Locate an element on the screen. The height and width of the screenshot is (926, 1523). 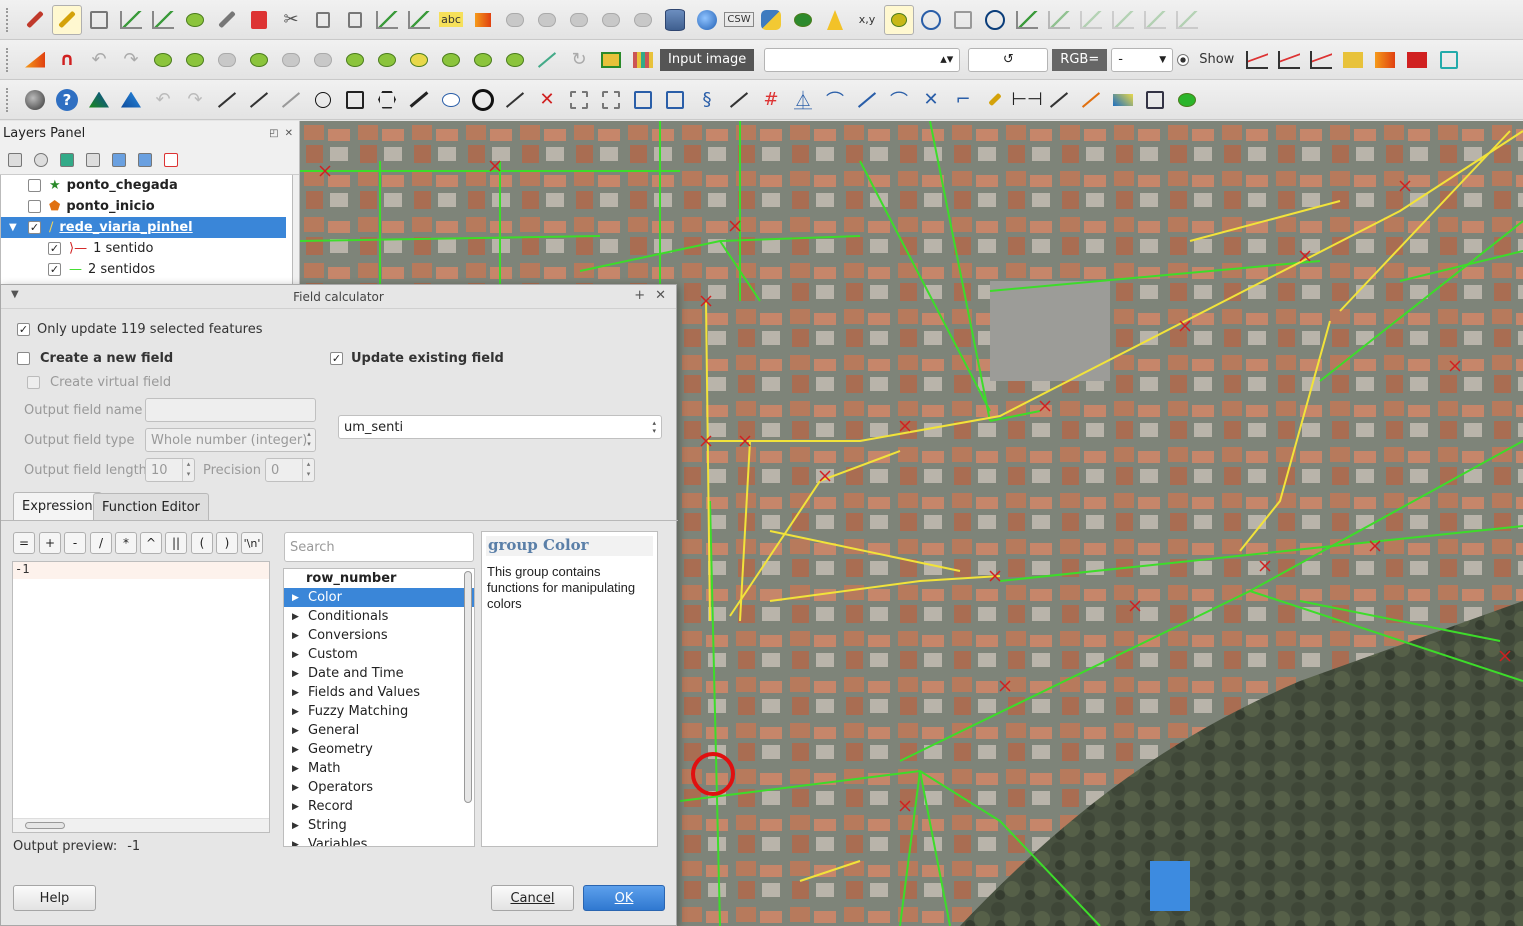
segment-icon is located at coordinates (867, 100).